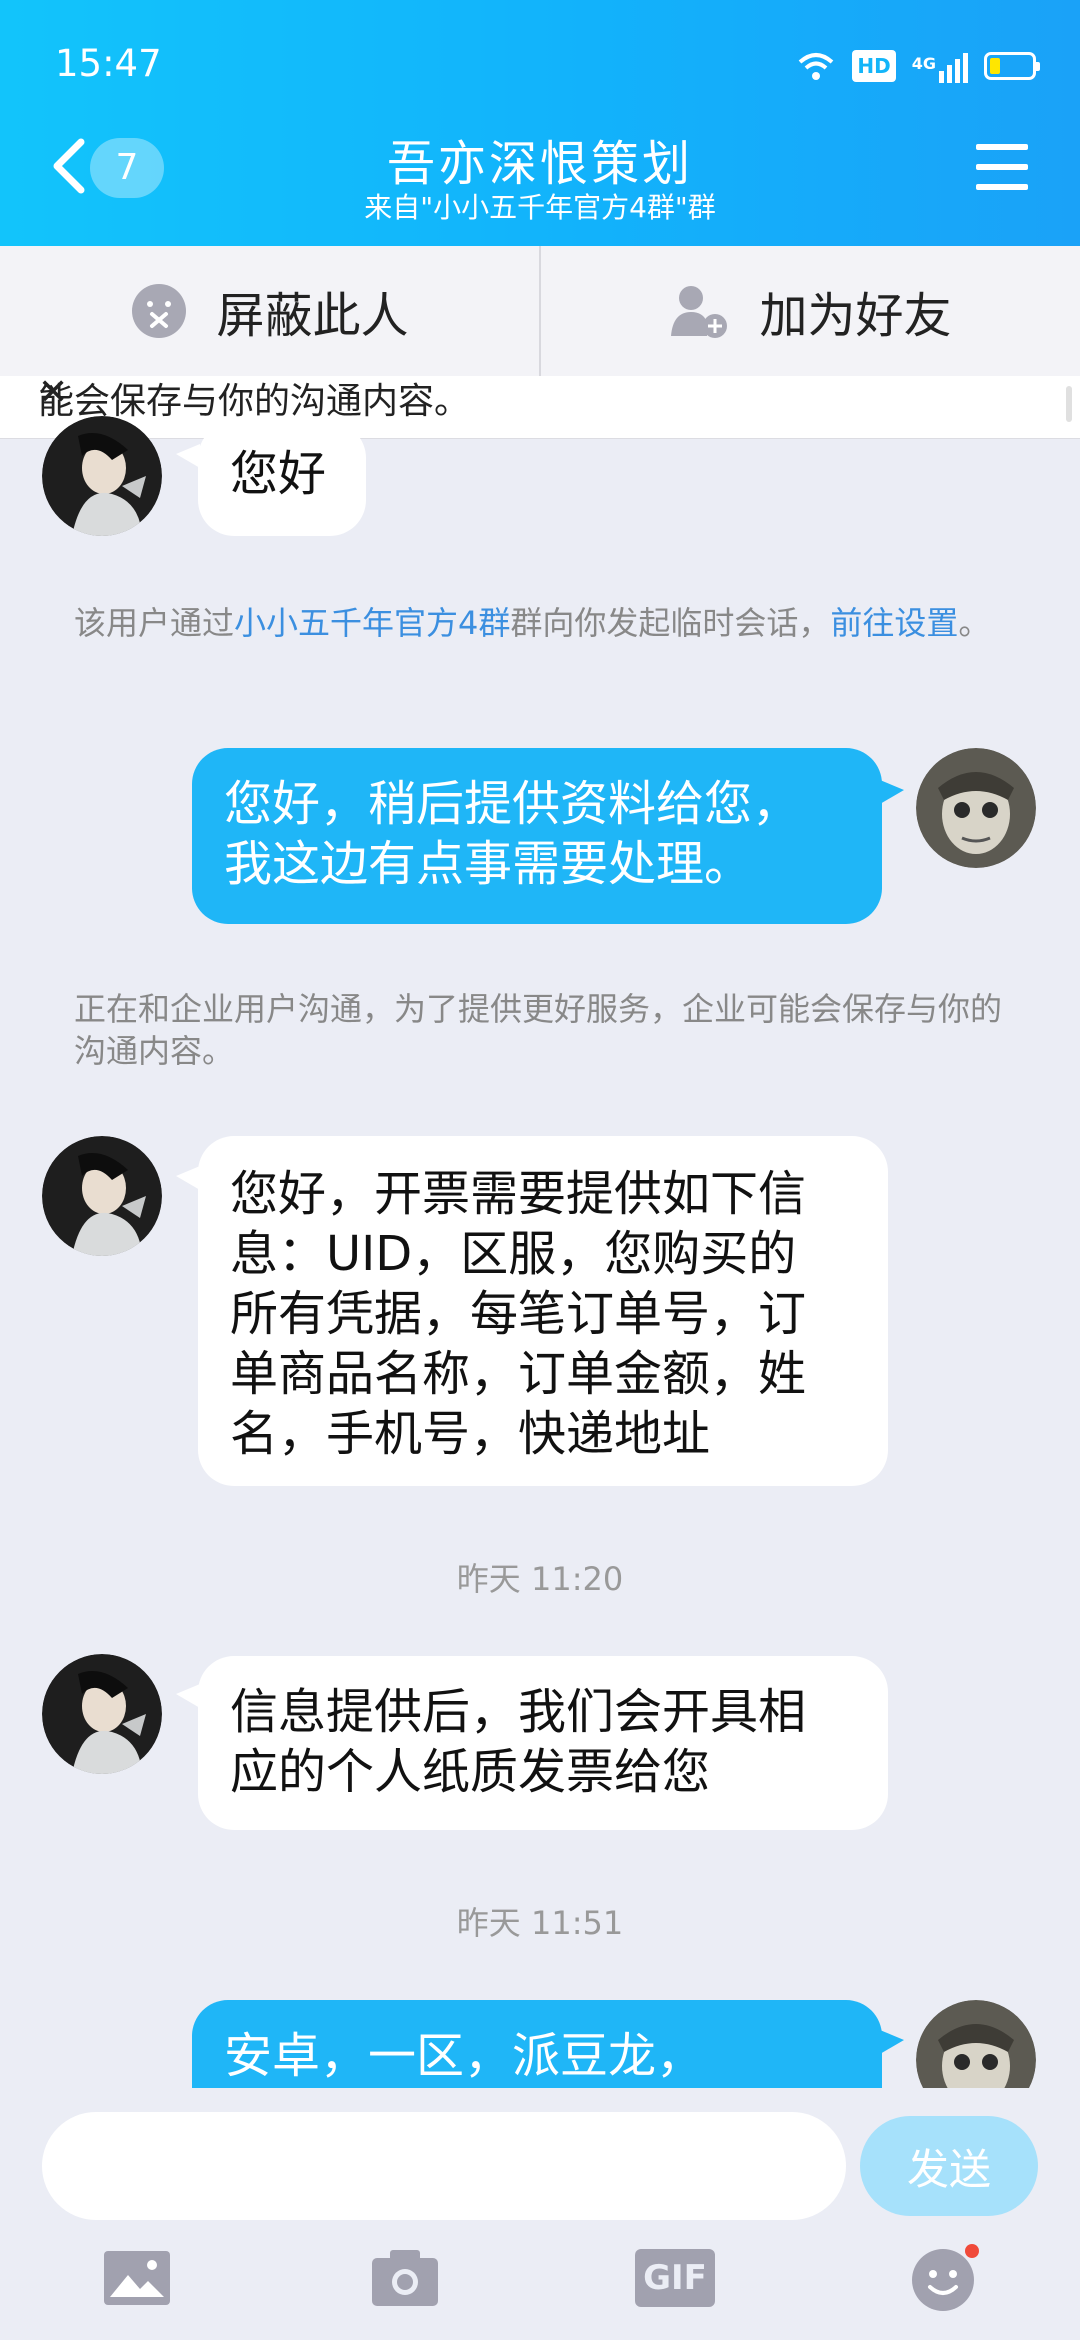 Image resolution: width=1080 pixels, height=2340 pixels. I want to click on message-bubble-outgoing: 您好，稍后提供资料给您， 我这边有点事需要处理。, so click(537, 836).